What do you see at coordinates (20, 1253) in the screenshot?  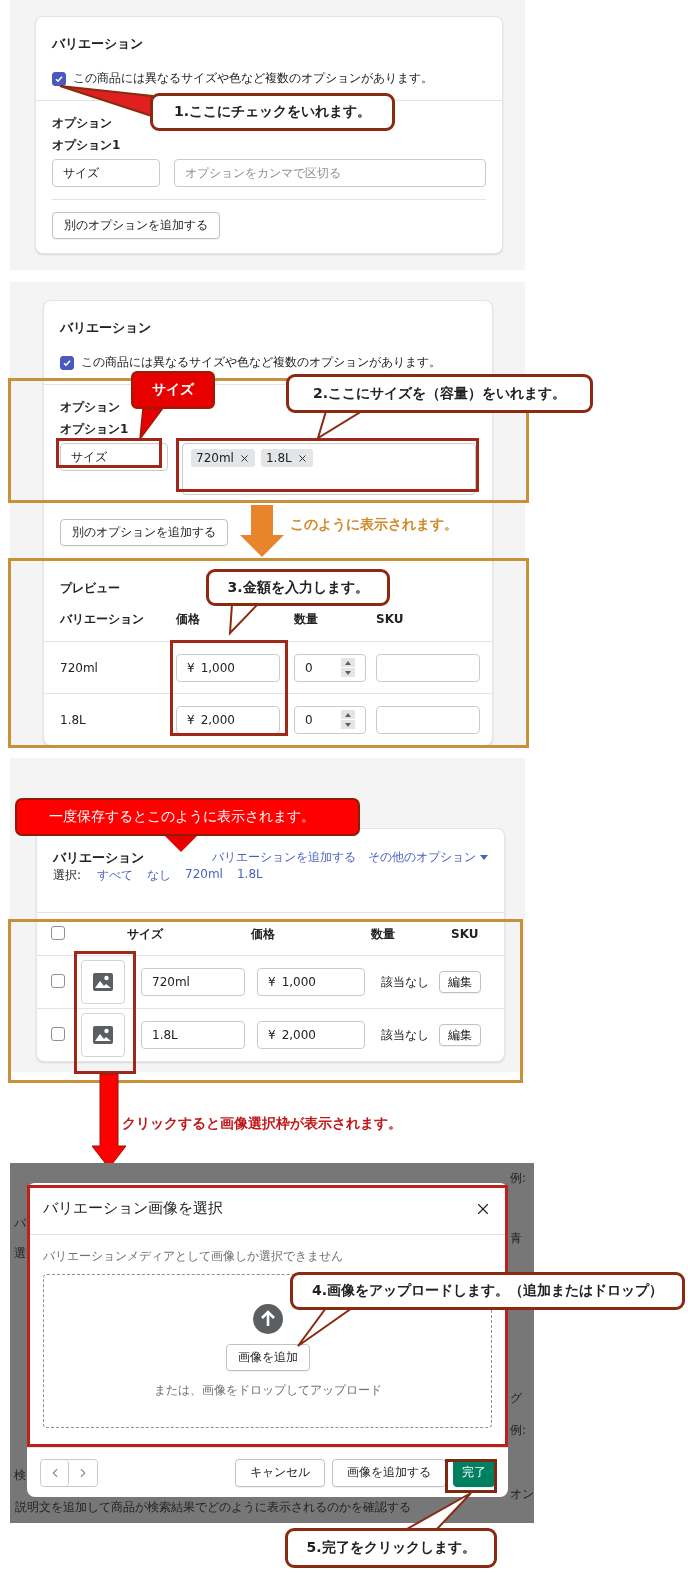 I see `background-text: 選` at bounding box center [20, 1253].